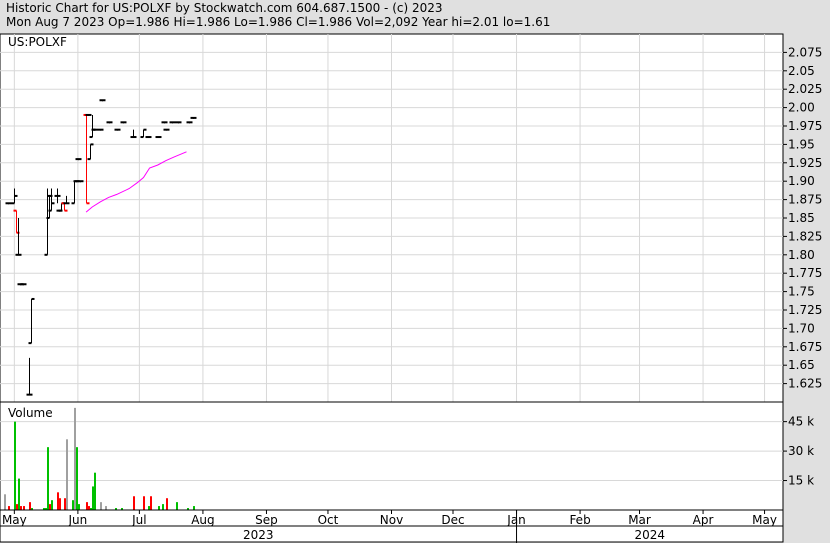  What do you see at coordinates (579, 520) in the screenshot?
I see `month-label: Feb` at bounding box center [579, 520].